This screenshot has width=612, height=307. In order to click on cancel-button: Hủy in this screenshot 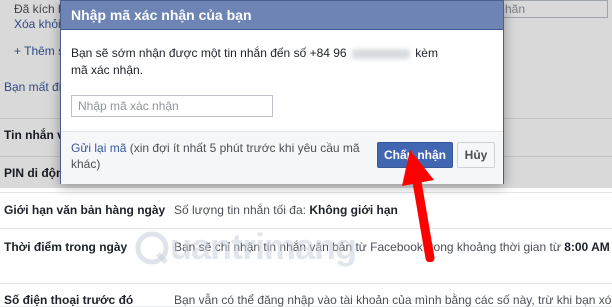, I will do `click(476, 155)`.